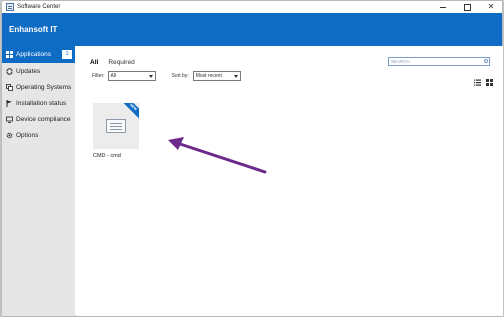 The image size is (504, 317). I want to click on window-controls: ✕, so click(467, 7).